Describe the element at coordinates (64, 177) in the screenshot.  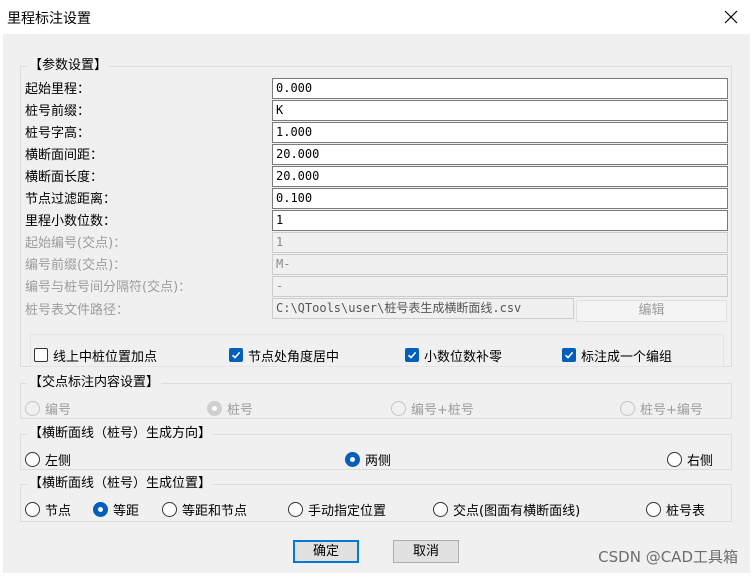
I see `section-length-label: 横断面长度：` at that location.